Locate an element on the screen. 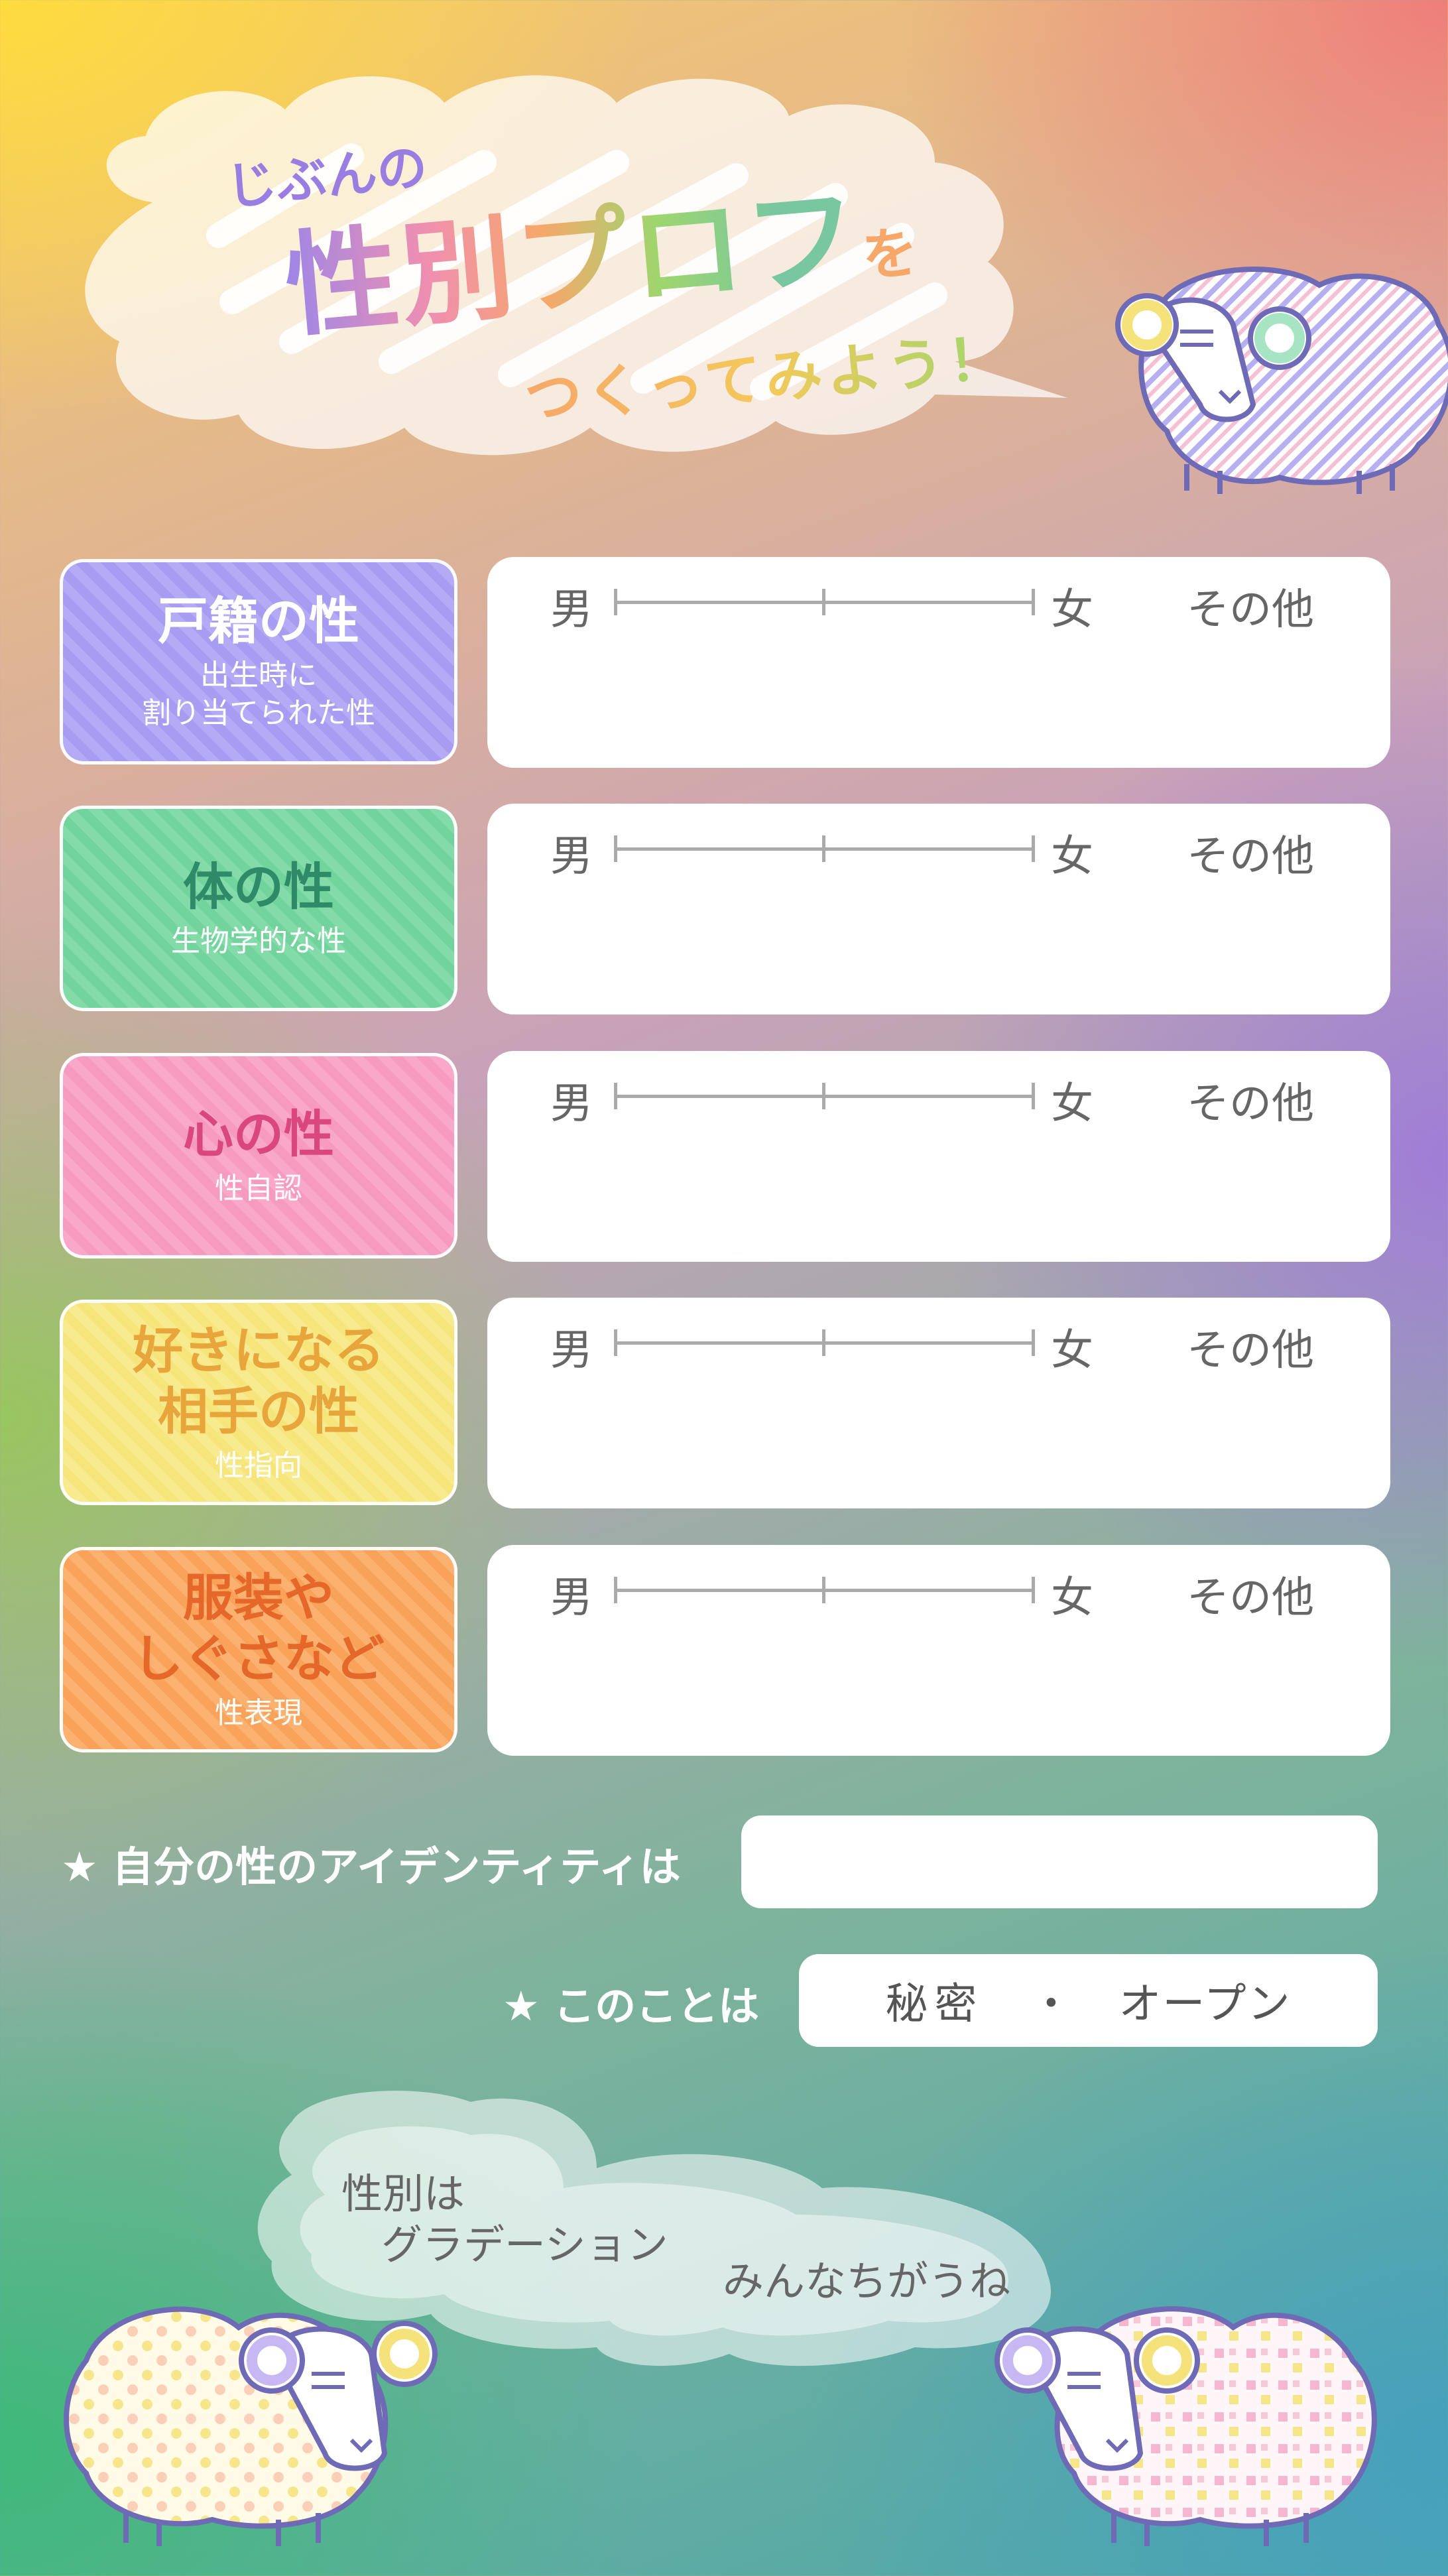 The width and height of the screenshot is (1448, 2576). disclosure-label: ★ このことは is located at coordinates (631, 2006).